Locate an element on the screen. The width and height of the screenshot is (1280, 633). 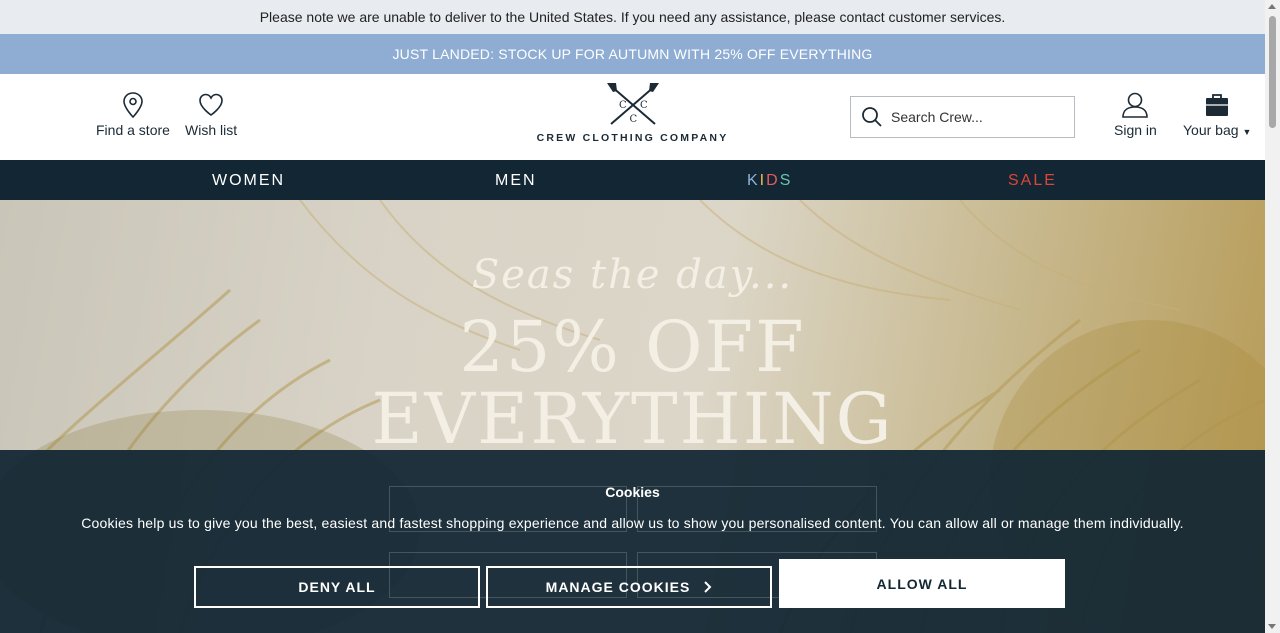
brand-logo: C C C CREW CLOTHING COMPANY is located at coordinates (632, 119).